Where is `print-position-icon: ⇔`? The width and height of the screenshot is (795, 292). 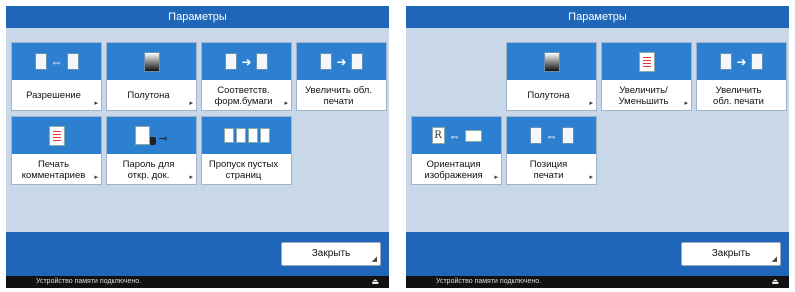
print-position-icon: ⇔ is located at coordinates (551, 135).